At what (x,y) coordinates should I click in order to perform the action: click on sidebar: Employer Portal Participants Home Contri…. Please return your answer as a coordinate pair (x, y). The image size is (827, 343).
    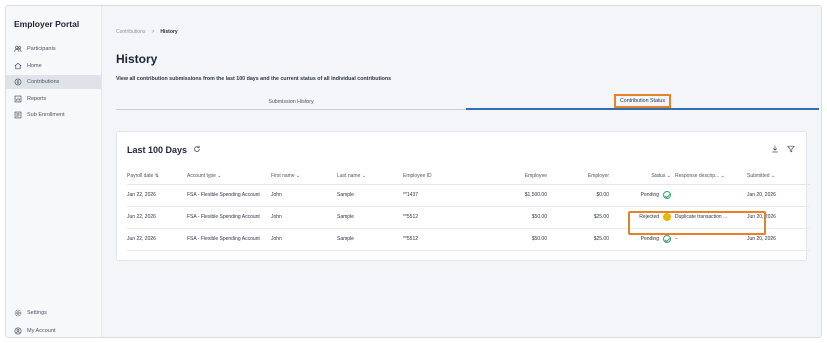
    Looking at the image, I should click on (54, 171).